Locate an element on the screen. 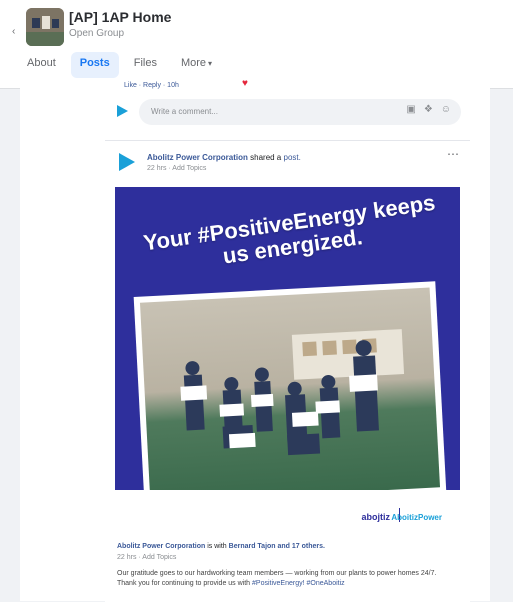 This screenshot has width=513, height=602. back-icon: ‹ is located at coordinates (13, 31).